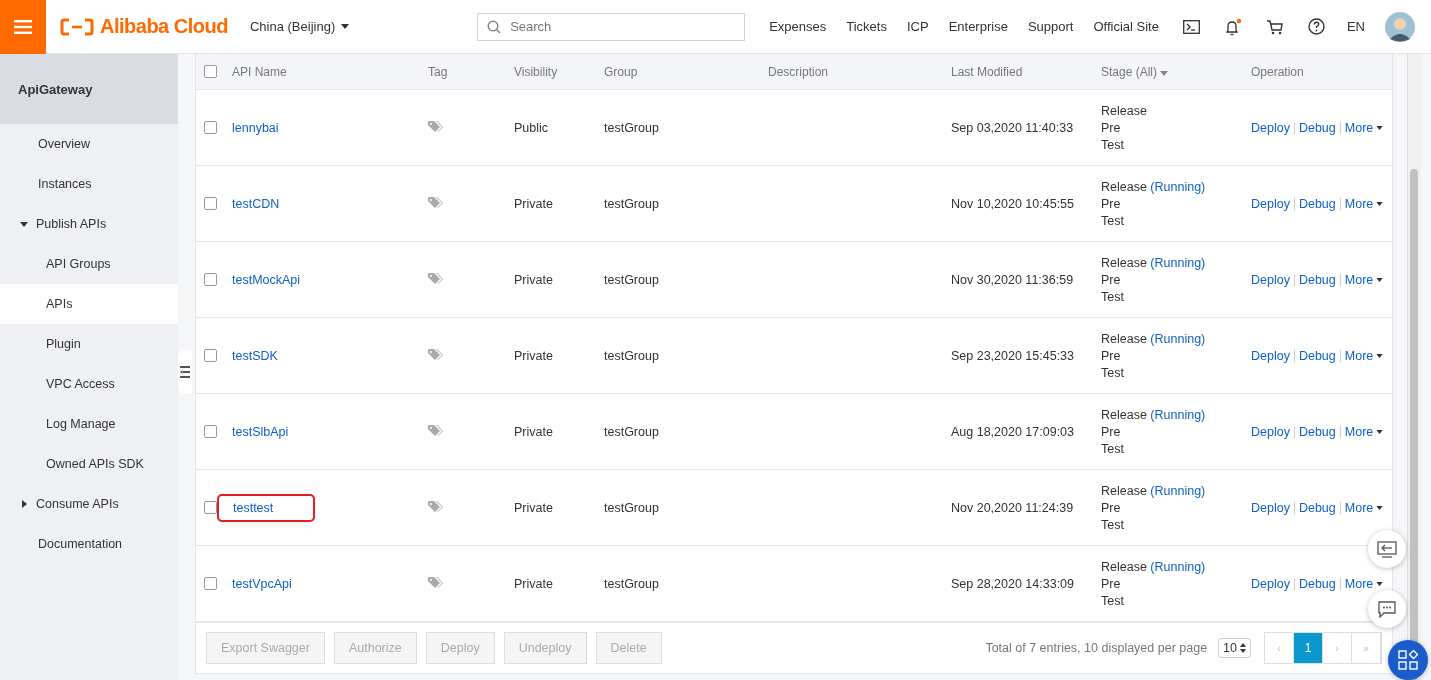 This screenshot has width=1431, height=680. I want to click on logo-icon, so click(77, 26).